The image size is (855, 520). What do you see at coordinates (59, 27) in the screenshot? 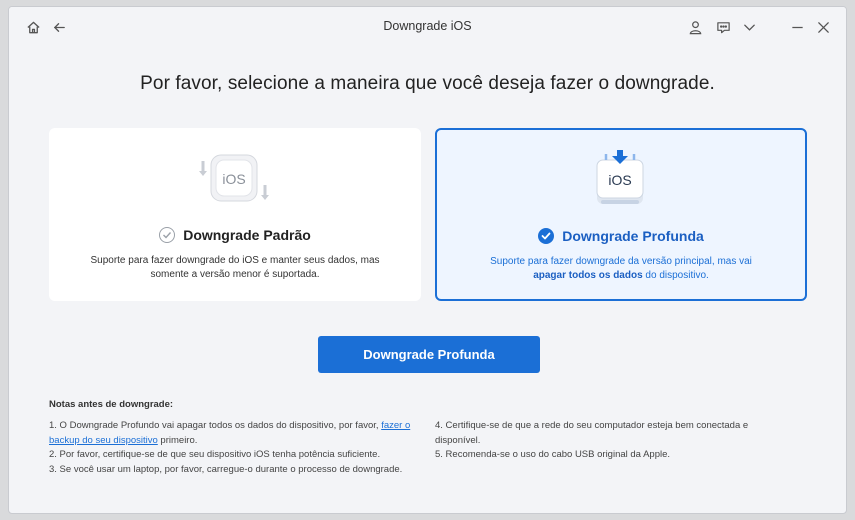
I see `back-arrow-icon` at bounding box center [59, 27].